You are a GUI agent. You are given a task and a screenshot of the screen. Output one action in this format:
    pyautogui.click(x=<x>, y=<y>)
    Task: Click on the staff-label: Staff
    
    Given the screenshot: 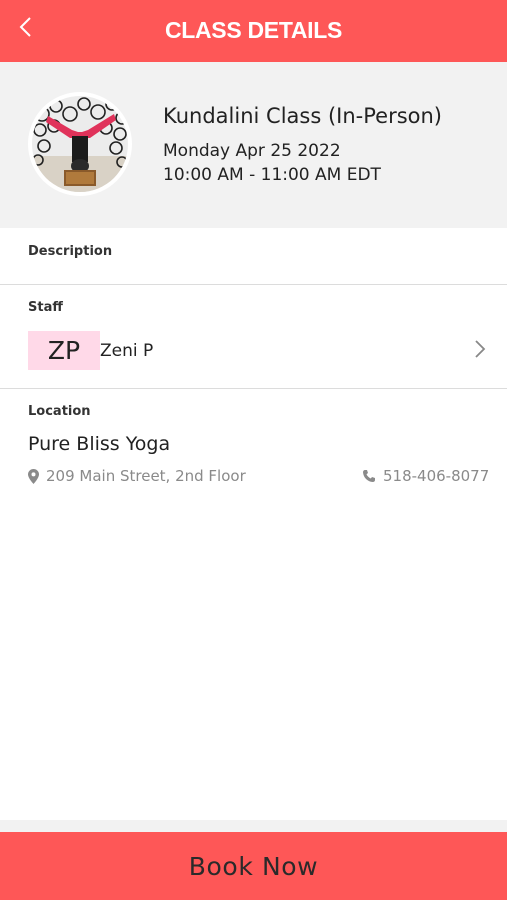 What is the action you would take?
    pyautogui.click(x=45, y=307)
    